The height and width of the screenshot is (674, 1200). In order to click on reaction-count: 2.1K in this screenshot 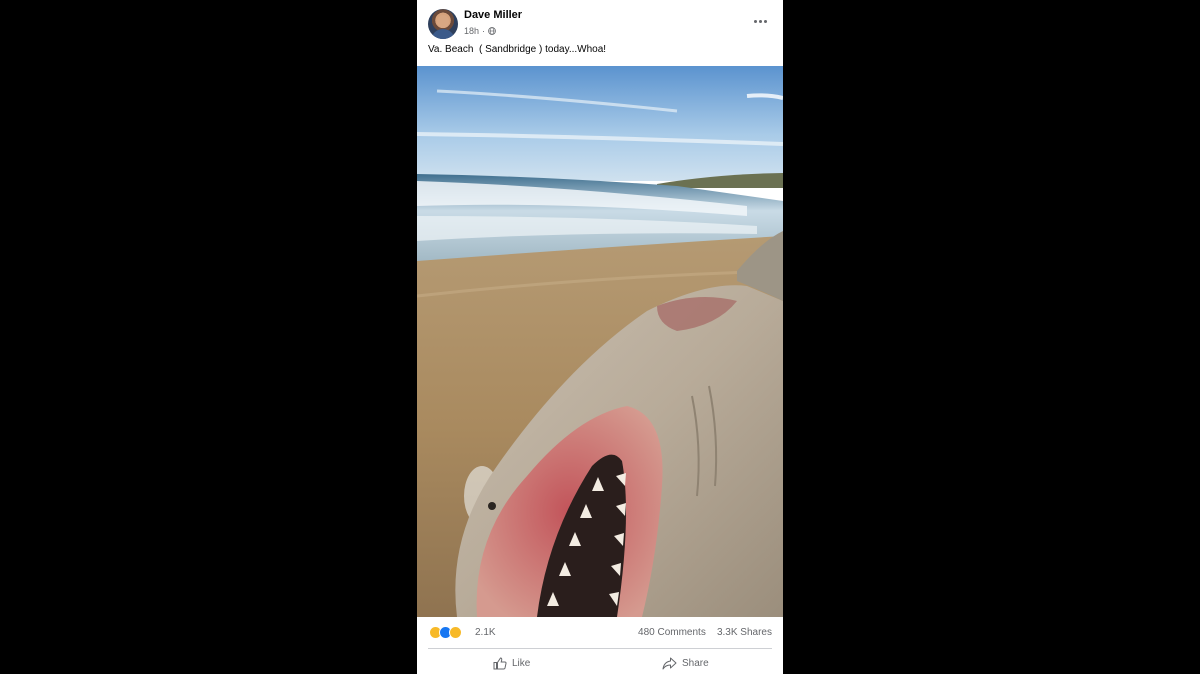, I will do `click(485, 632)`.